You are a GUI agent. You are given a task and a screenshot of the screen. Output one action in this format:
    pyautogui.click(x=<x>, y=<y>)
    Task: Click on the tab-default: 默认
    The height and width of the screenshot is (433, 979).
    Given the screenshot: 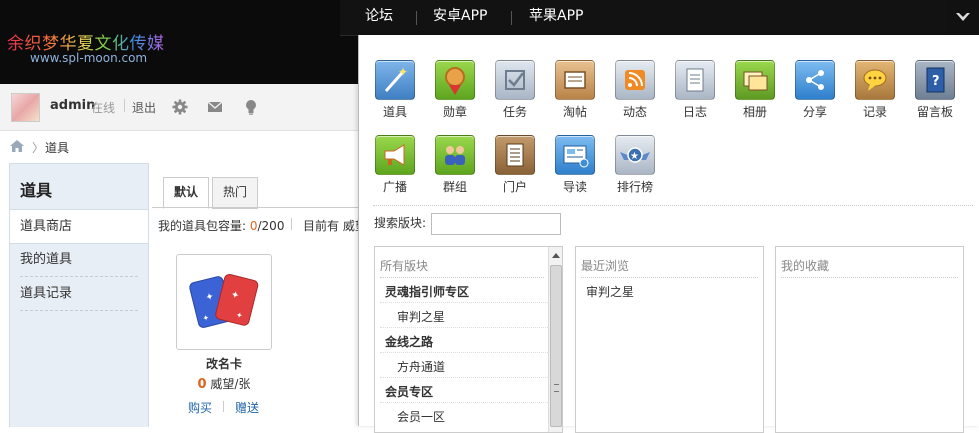 What is the action you would take?
    pyautogui.click(x=186, y=193)
    